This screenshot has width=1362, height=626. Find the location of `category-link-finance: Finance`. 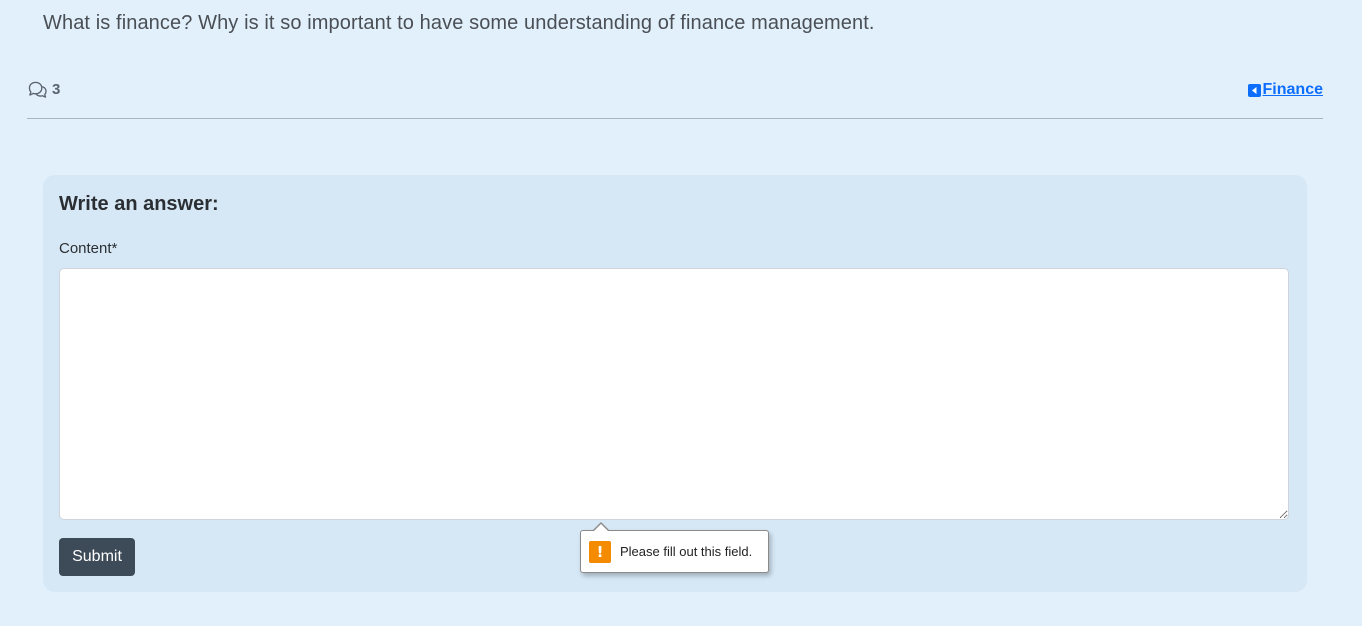

category-link-finance: Finance is located at coordinates (1285, 90).